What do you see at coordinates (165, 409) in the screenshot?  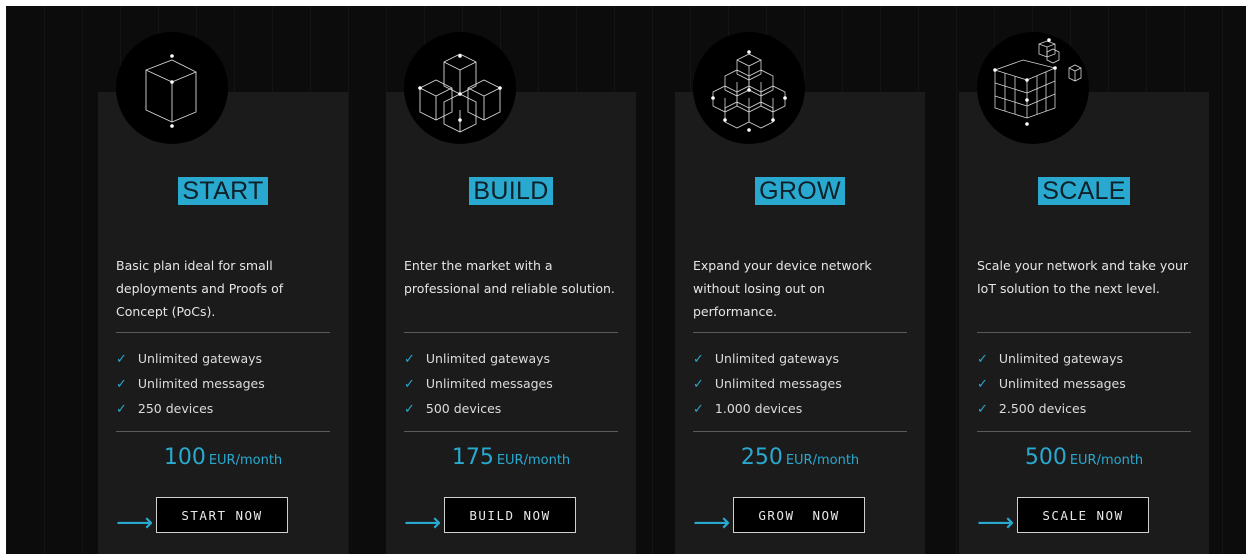 I see `feature-item: ✓ 250 devices` at bounding box center [165, 409].